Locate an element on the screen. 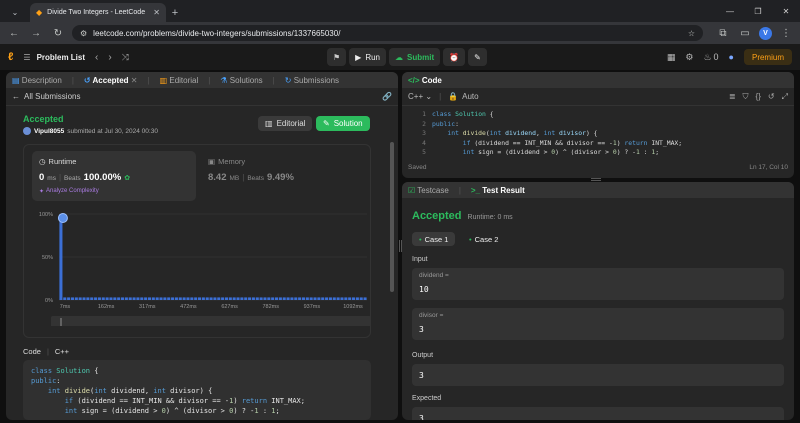  reset-icon: ↺ is located at coordinates (771, 97).